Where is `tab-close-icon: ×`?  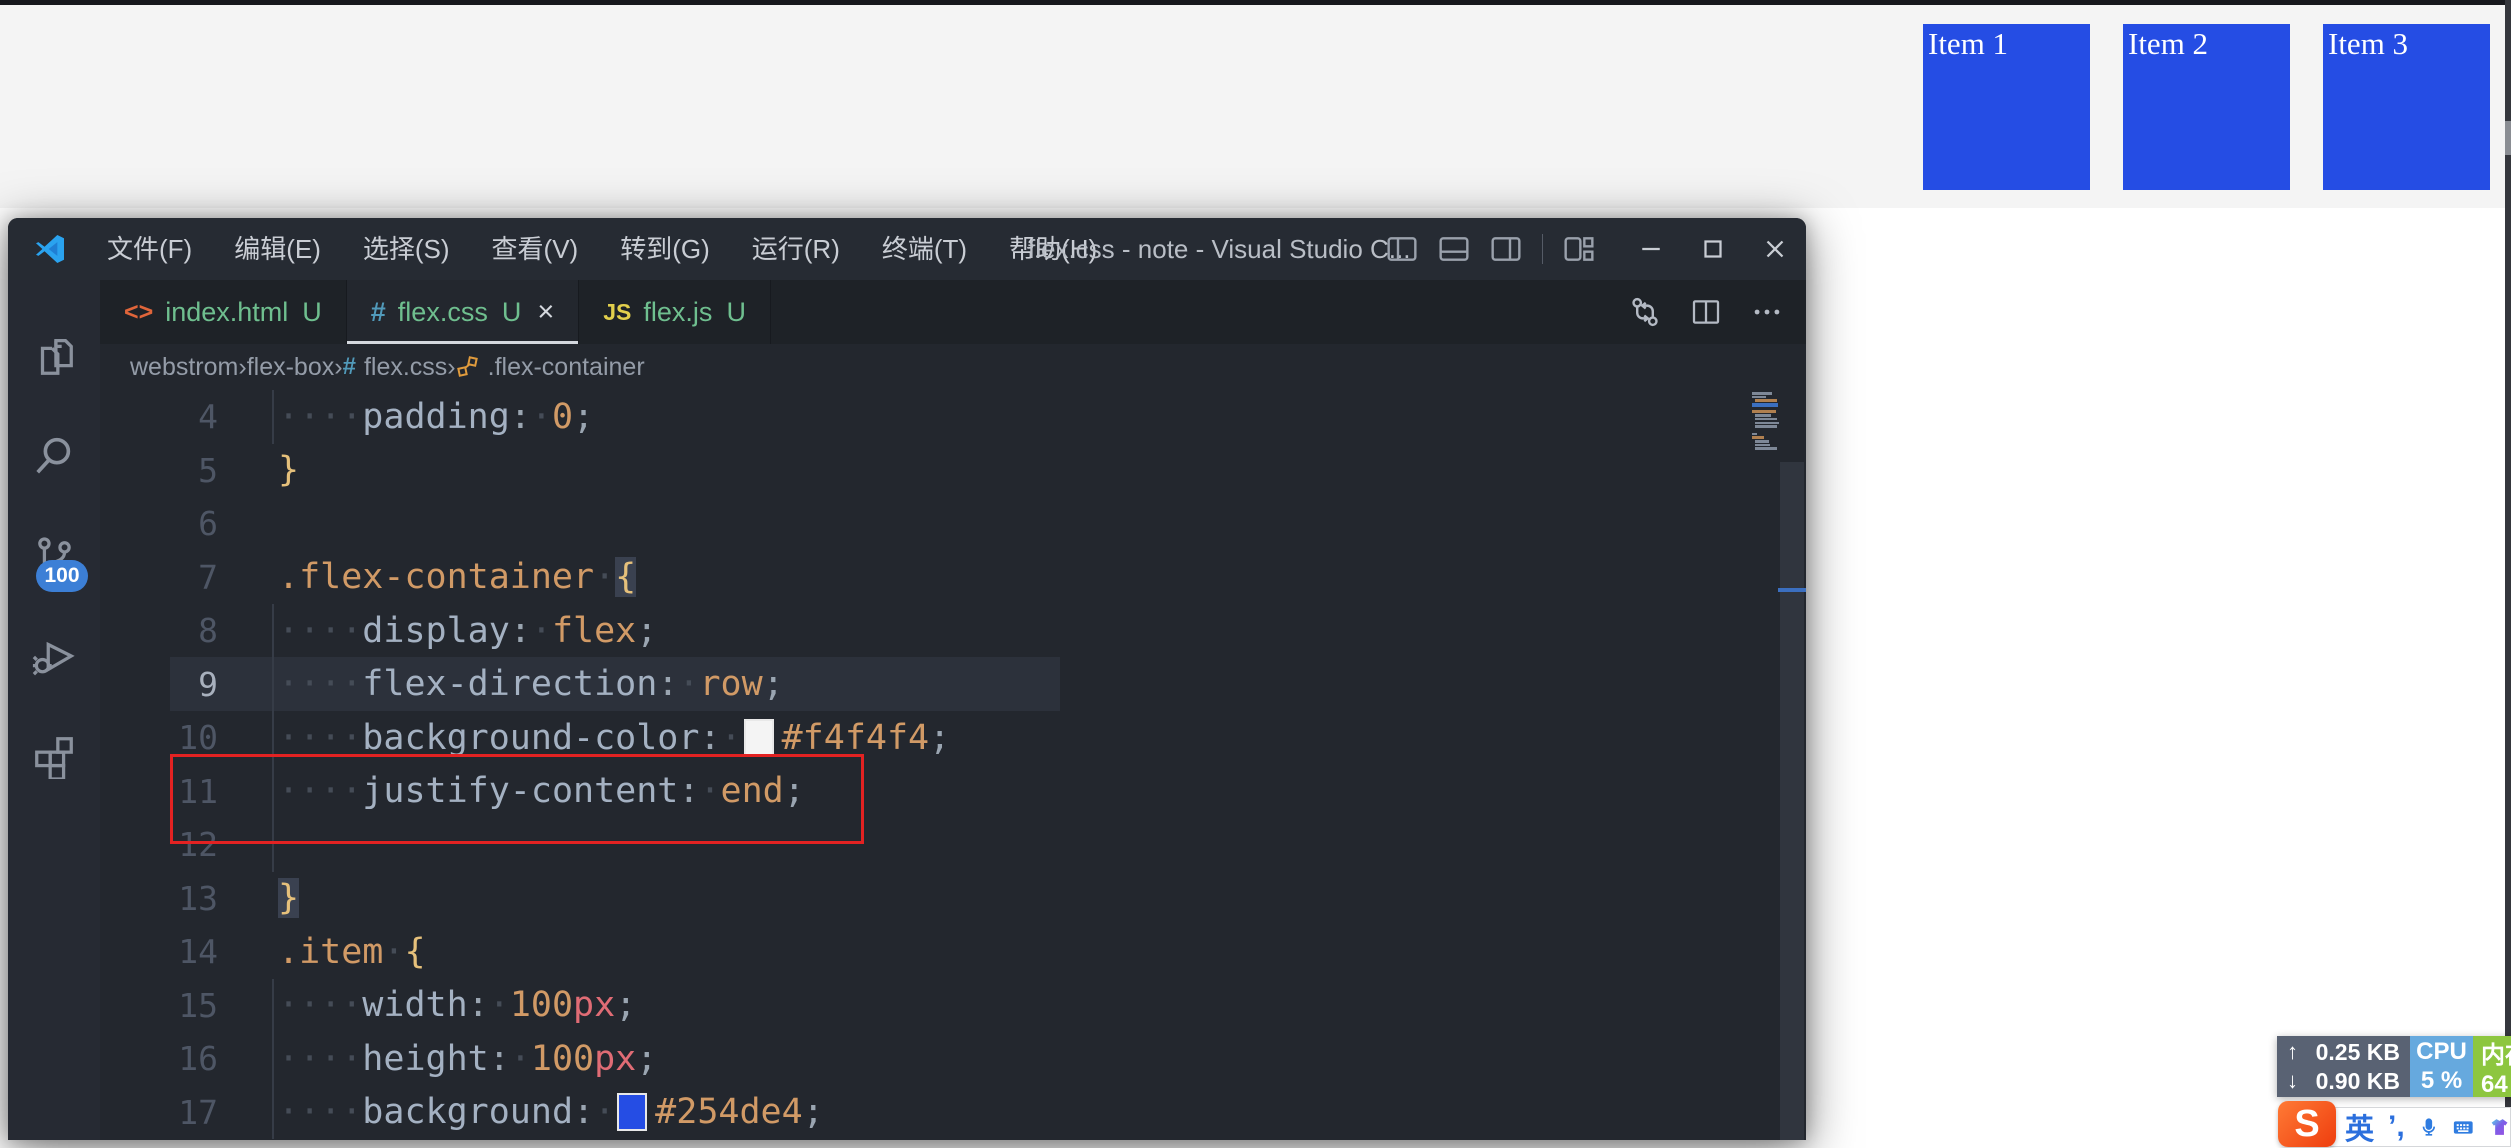
tab-close-icon: × is located at coordinates (545, 312).